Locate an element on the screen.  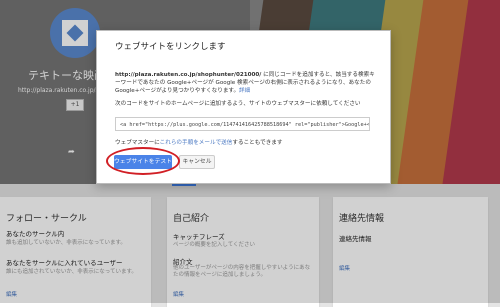
email-suffix: することもできます is located at coordinates (257, 143).